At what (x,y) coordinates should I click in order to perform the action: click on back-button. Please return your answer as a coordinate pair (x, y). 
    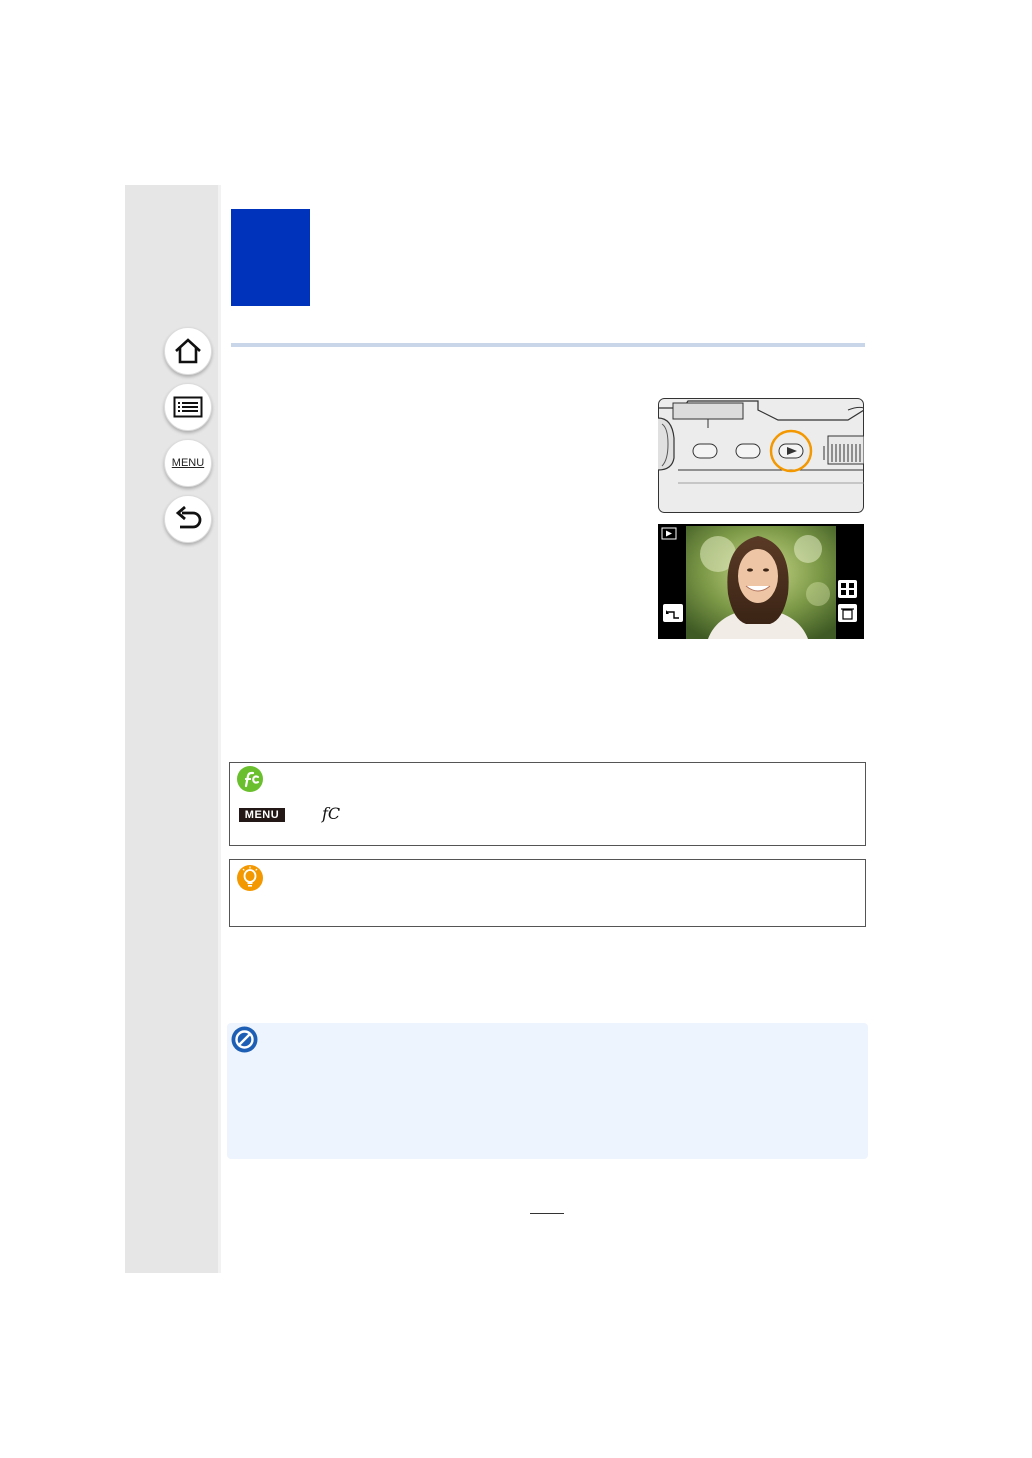
    Looking at the image, I should click on (188, 519).